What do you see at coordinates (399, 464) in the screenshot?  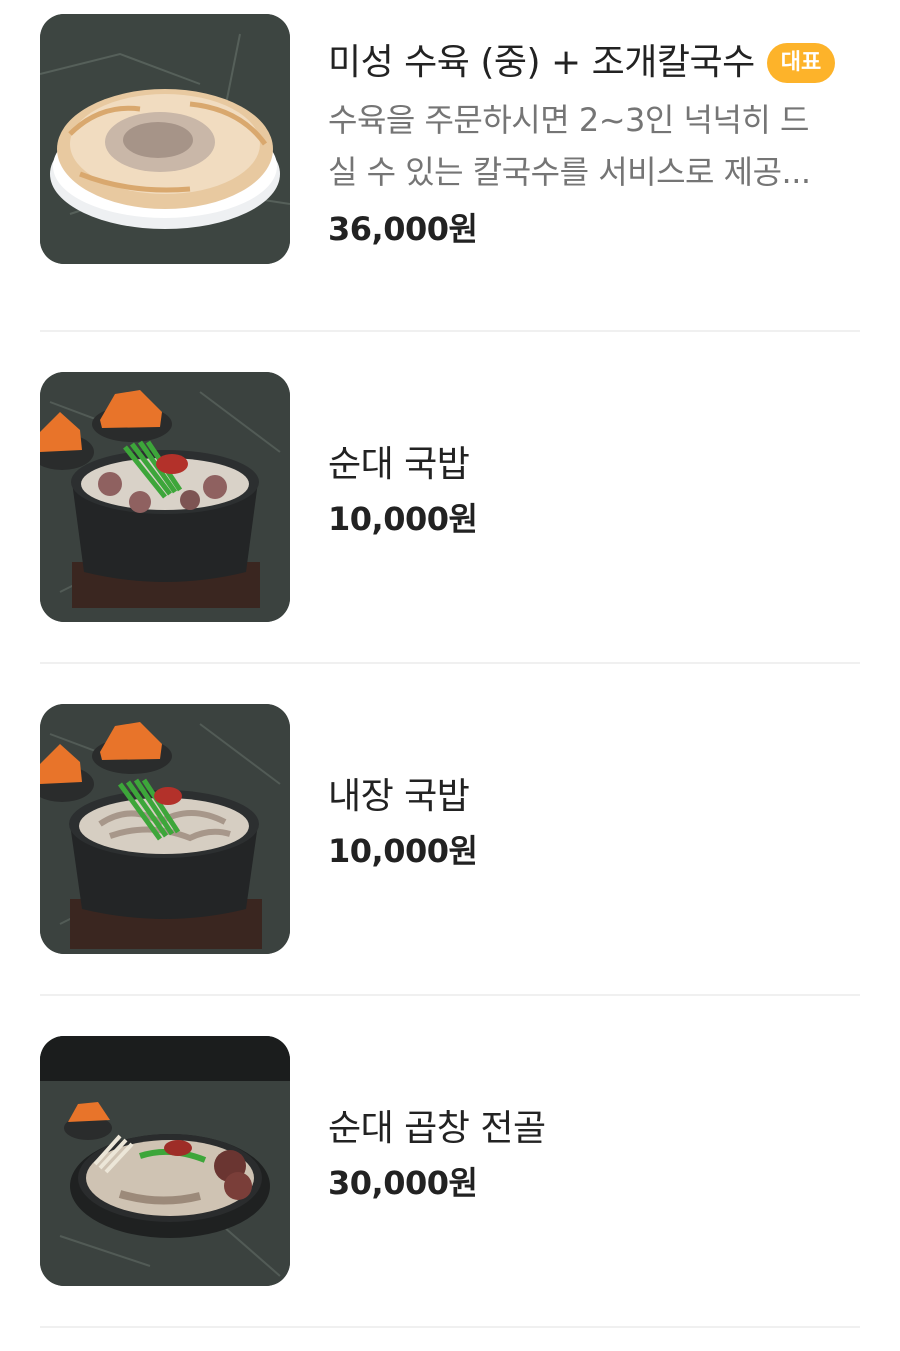 I see `menu-item-name: 순대 국밥` at bounding box center [399, 464].